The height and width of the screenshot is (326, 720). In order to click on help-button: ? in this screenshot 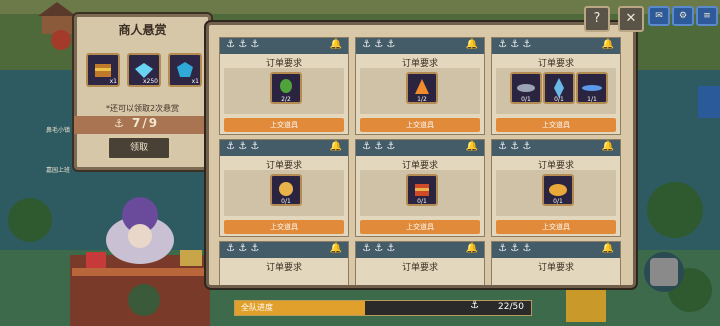, I will do `click(597, 19)`.